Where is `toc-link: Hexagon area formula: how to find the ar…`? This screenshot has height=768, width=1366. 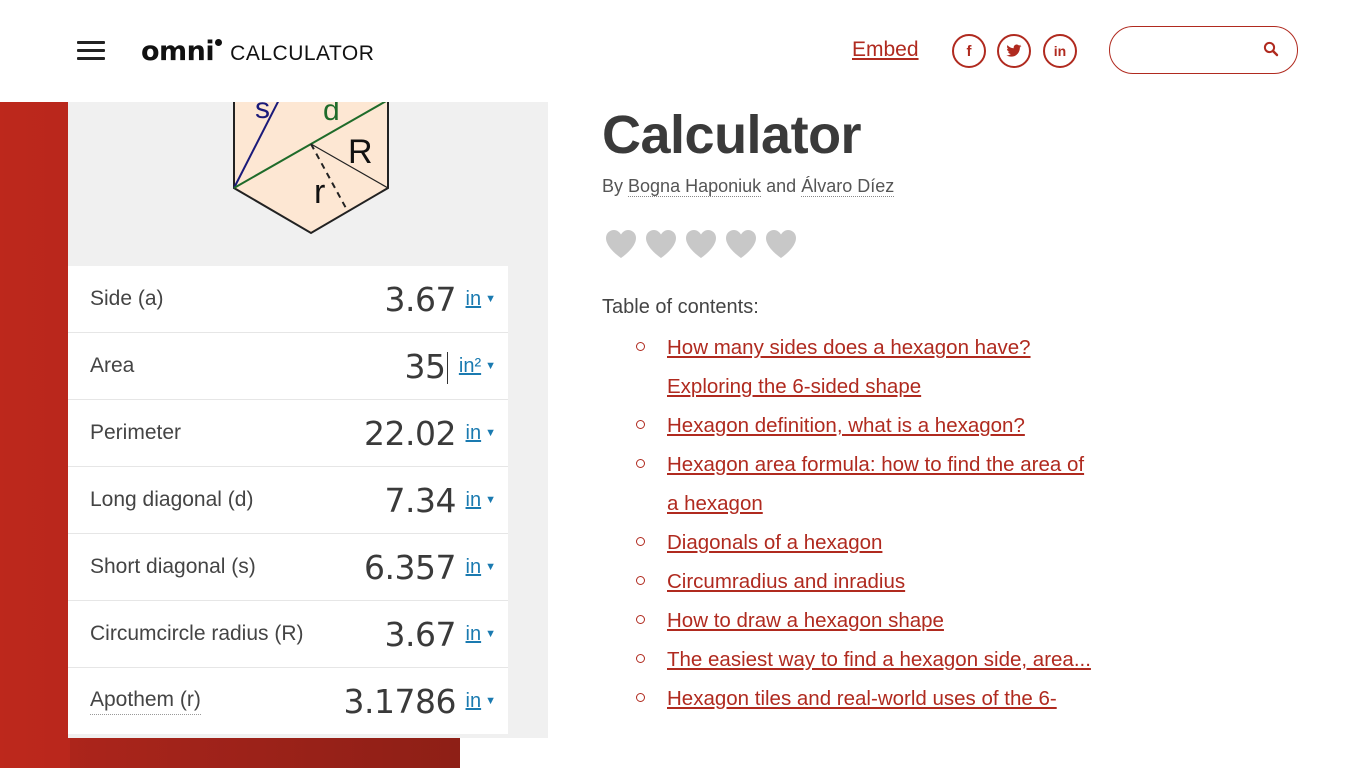 toc-link: Hexagon area formula: how to find the ar… is located at coordinates (875, 484).